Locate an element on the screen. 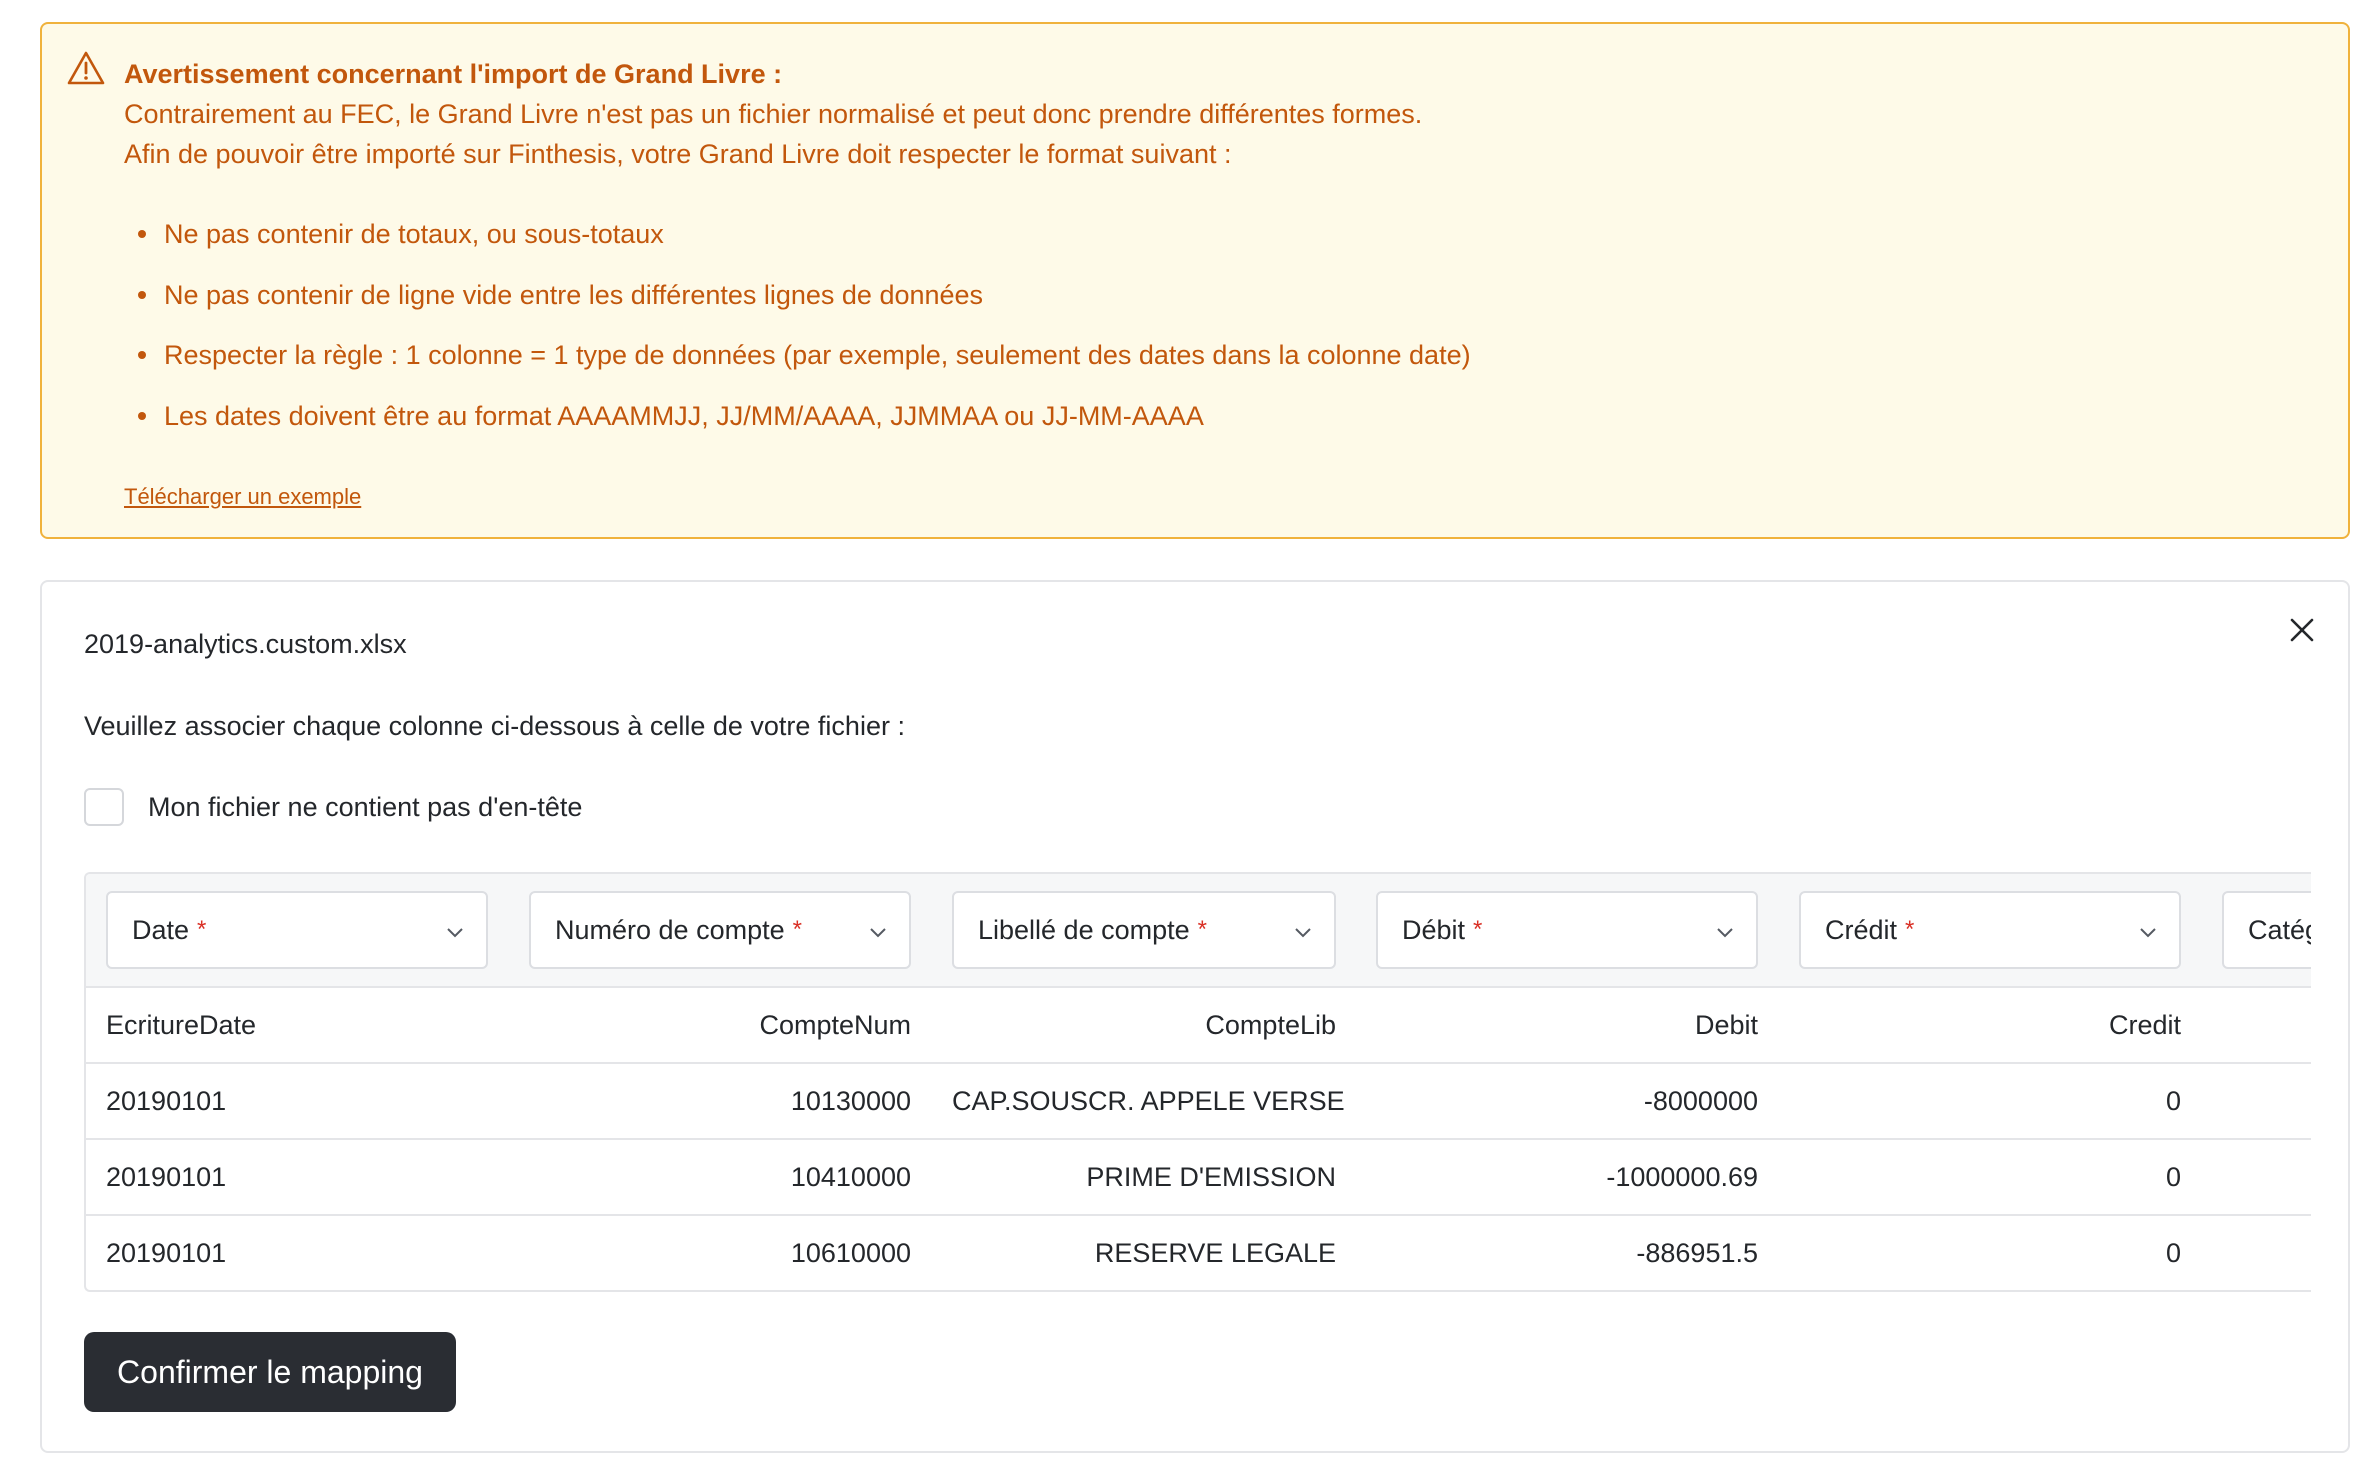 Image resolution: width=2380 pixels, height=1460 pixels. download-example-link: Télécharger un exemple is located at coordinates (242, 497).